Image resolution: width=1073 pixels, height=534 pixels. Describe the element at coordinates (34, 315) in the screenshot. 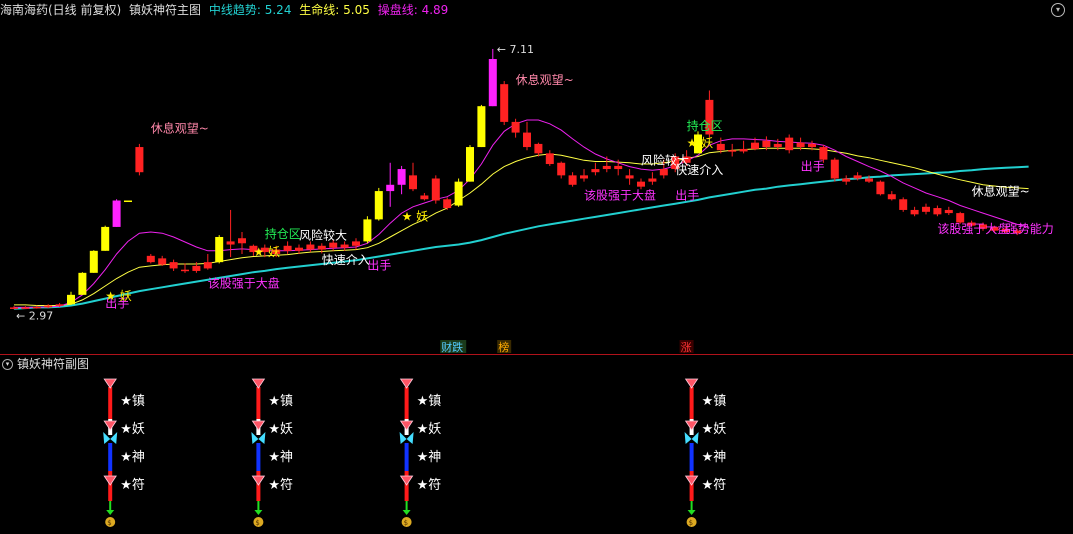

I see `min-price-label: ← 2.97` at that location.